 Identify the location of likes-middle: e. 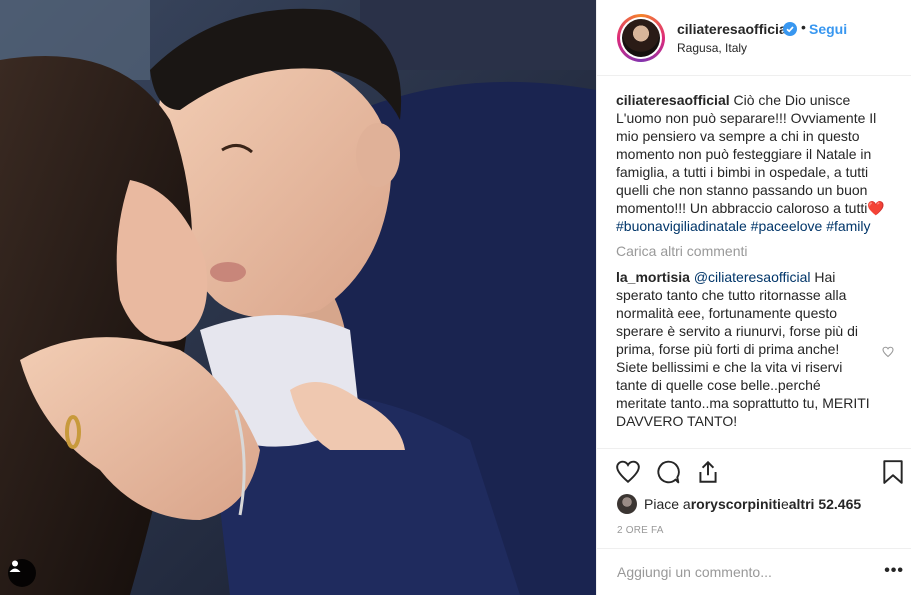
(784, 504).